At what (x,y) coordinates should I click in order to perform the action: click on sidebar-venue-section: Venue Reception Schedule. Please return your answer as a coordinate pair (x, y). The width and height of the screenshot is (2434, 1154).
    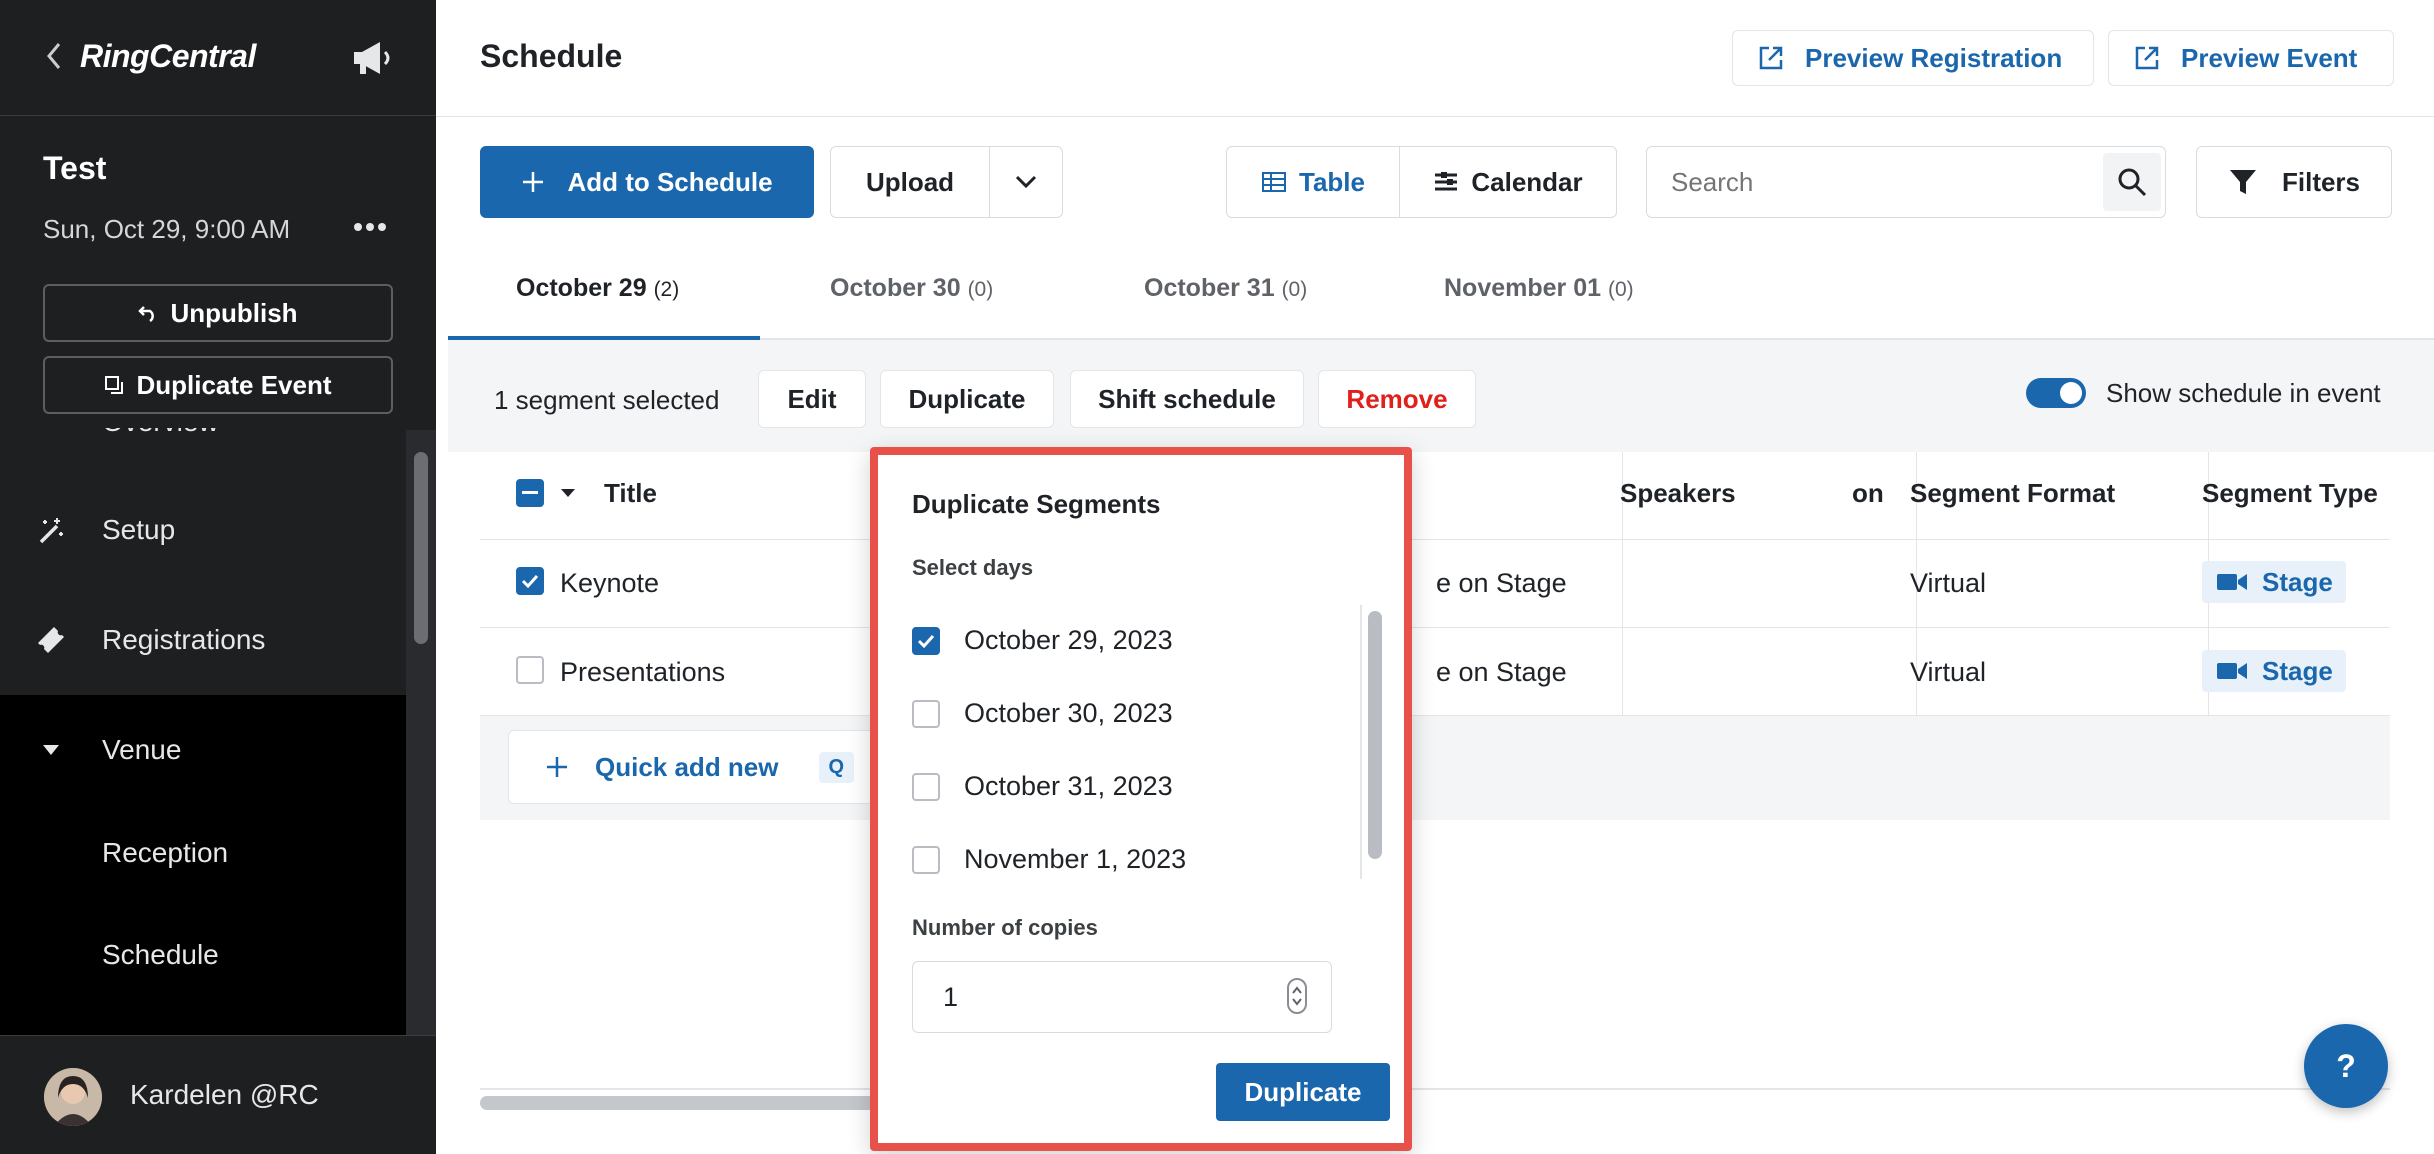
    Looking at the image, I should click on (203, 865).